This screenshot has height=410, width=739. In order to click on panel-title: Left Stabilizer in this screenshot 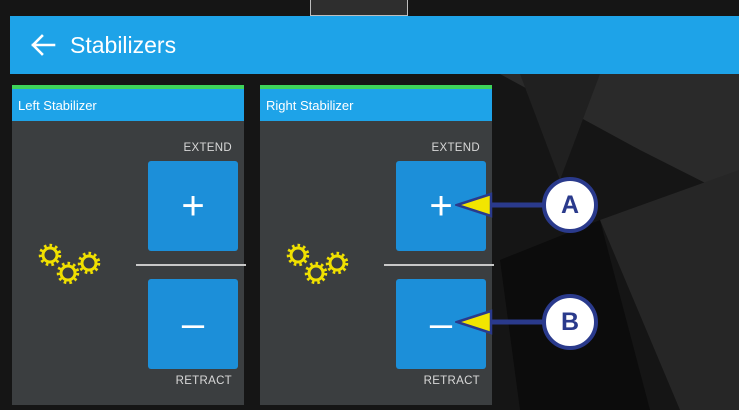, I will do `click(128, 105)`.